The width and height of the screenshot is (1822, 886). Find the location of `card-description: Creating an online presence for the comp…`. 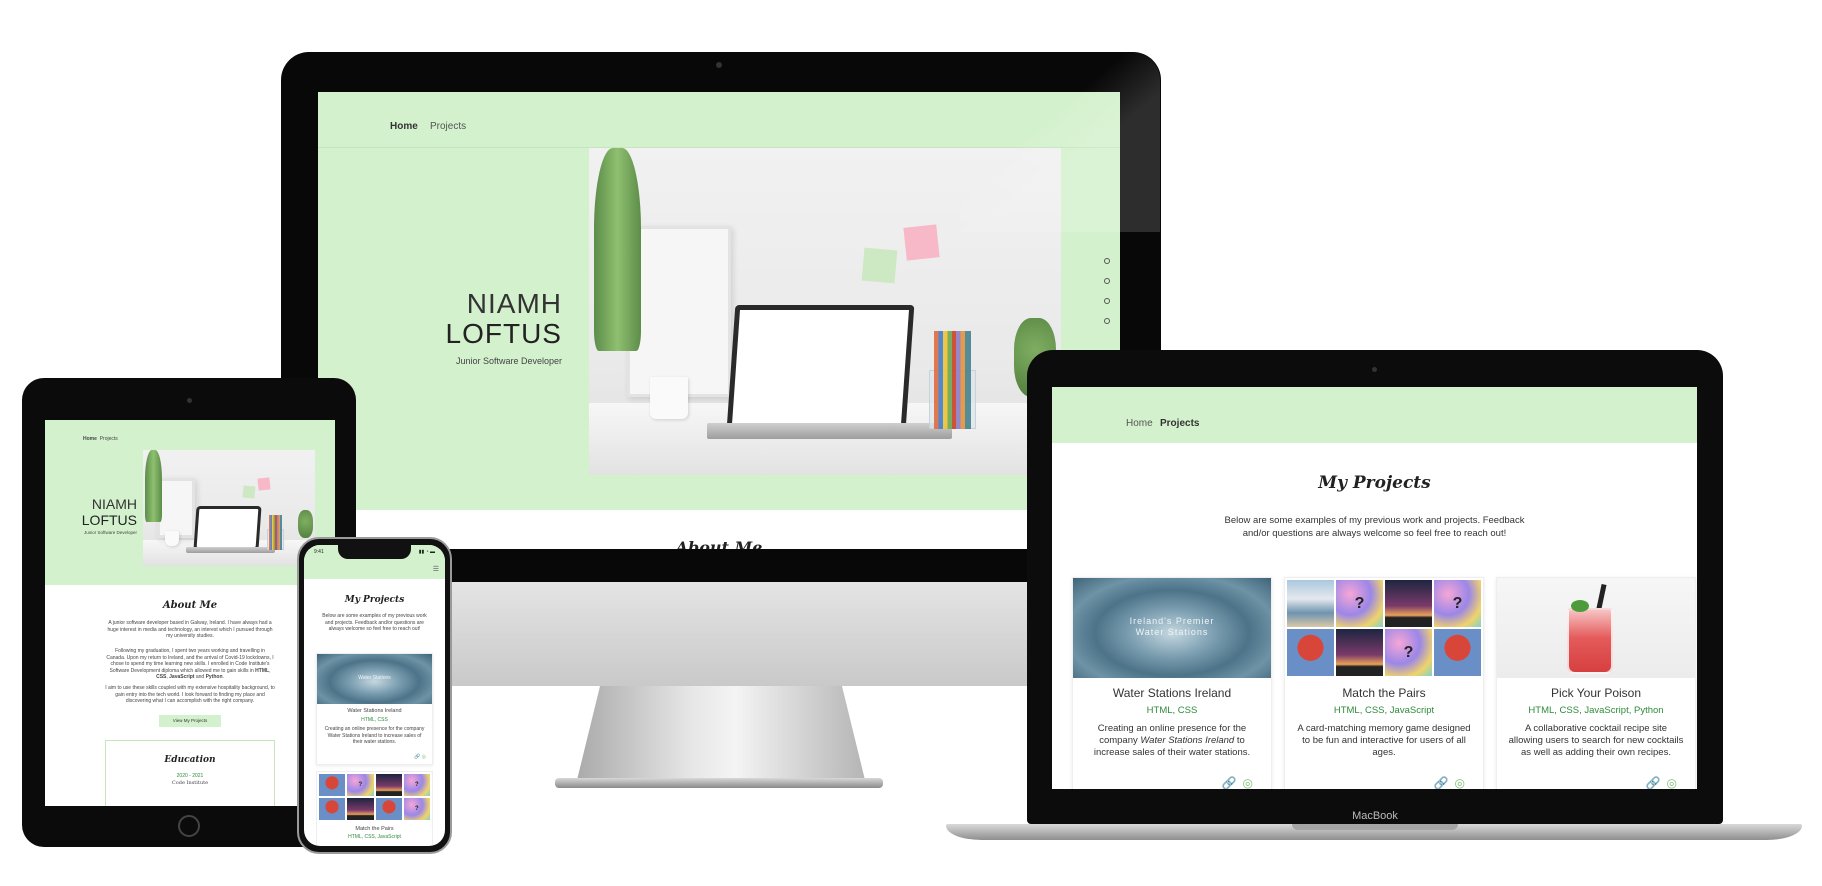

card-description: Creating an online presence for the comp… is located at coordinates (1172, 741).